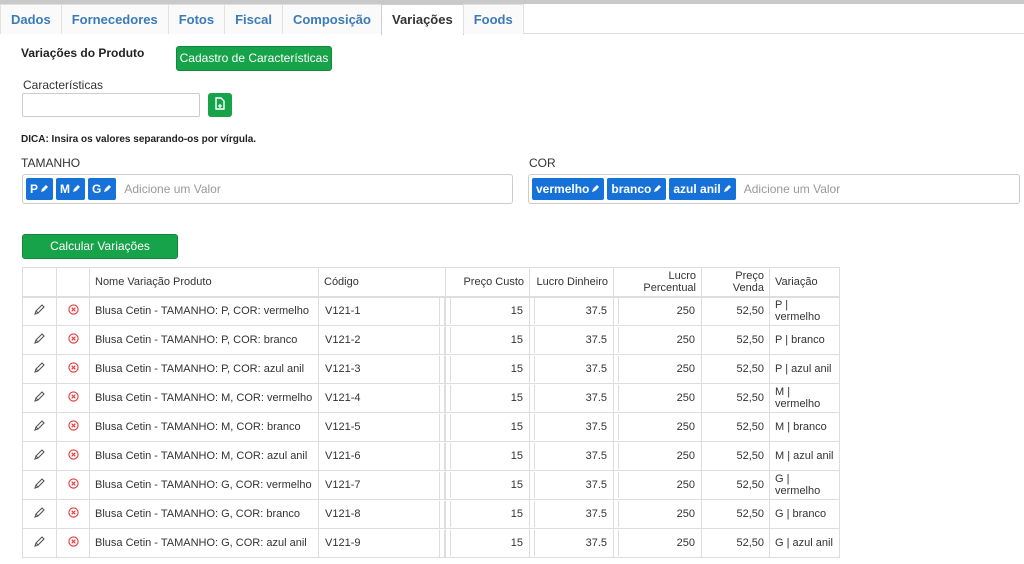 The width and height of the screenshot is (1024, 564). Describe the element at coordinates (493, 19) in the screenshot. I see `tab-foods: Foods` at that location.